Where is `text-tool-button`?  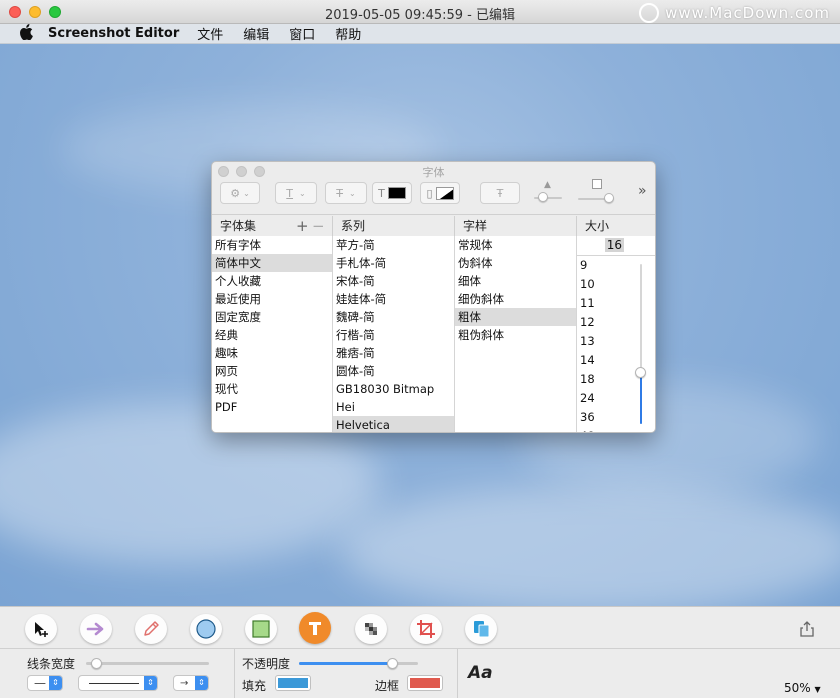 text-tool-button is located at coordinates (315, 628).